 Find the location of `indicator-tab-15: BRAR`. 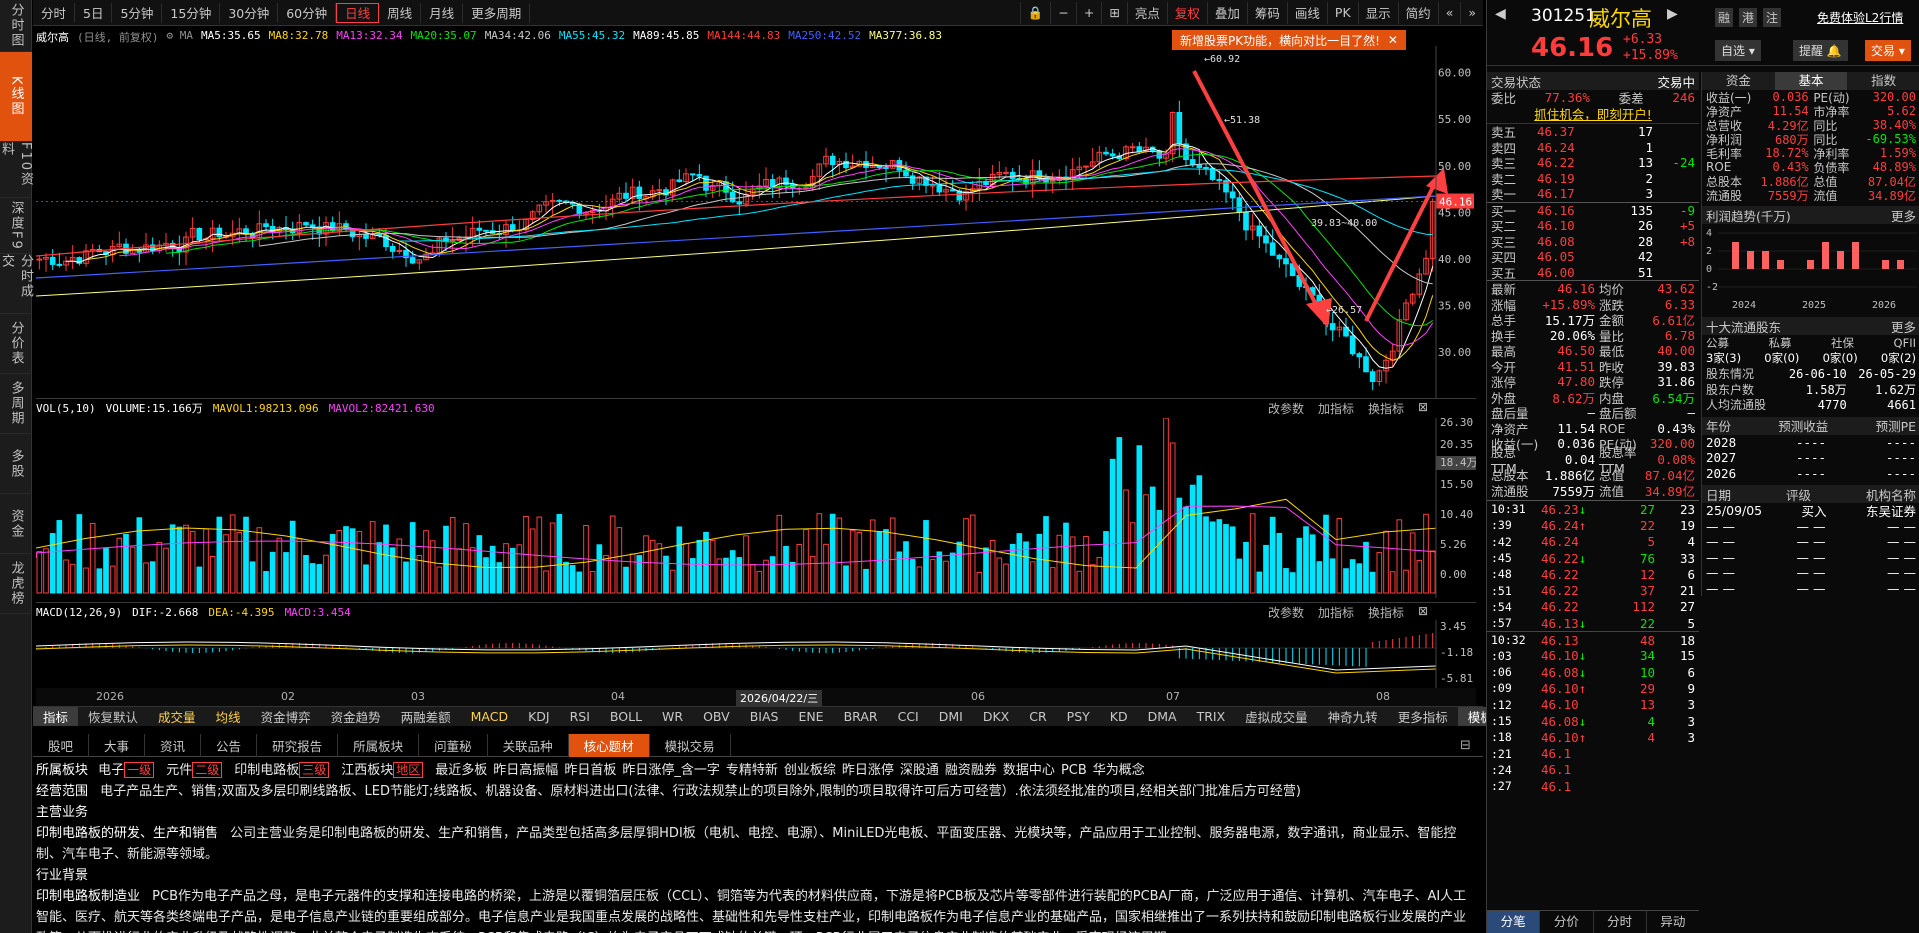

indicator-tab-15: BRAR is located at coordinates (861, 716).